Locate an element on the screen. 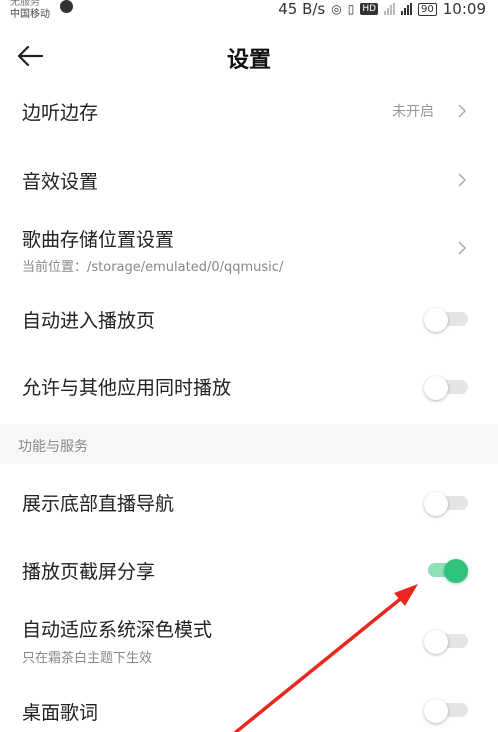 The width and height of the screenshot is (498, 732). setting-screenshot-share: 播放页截屏分享 is located at coordinates (249, 570).